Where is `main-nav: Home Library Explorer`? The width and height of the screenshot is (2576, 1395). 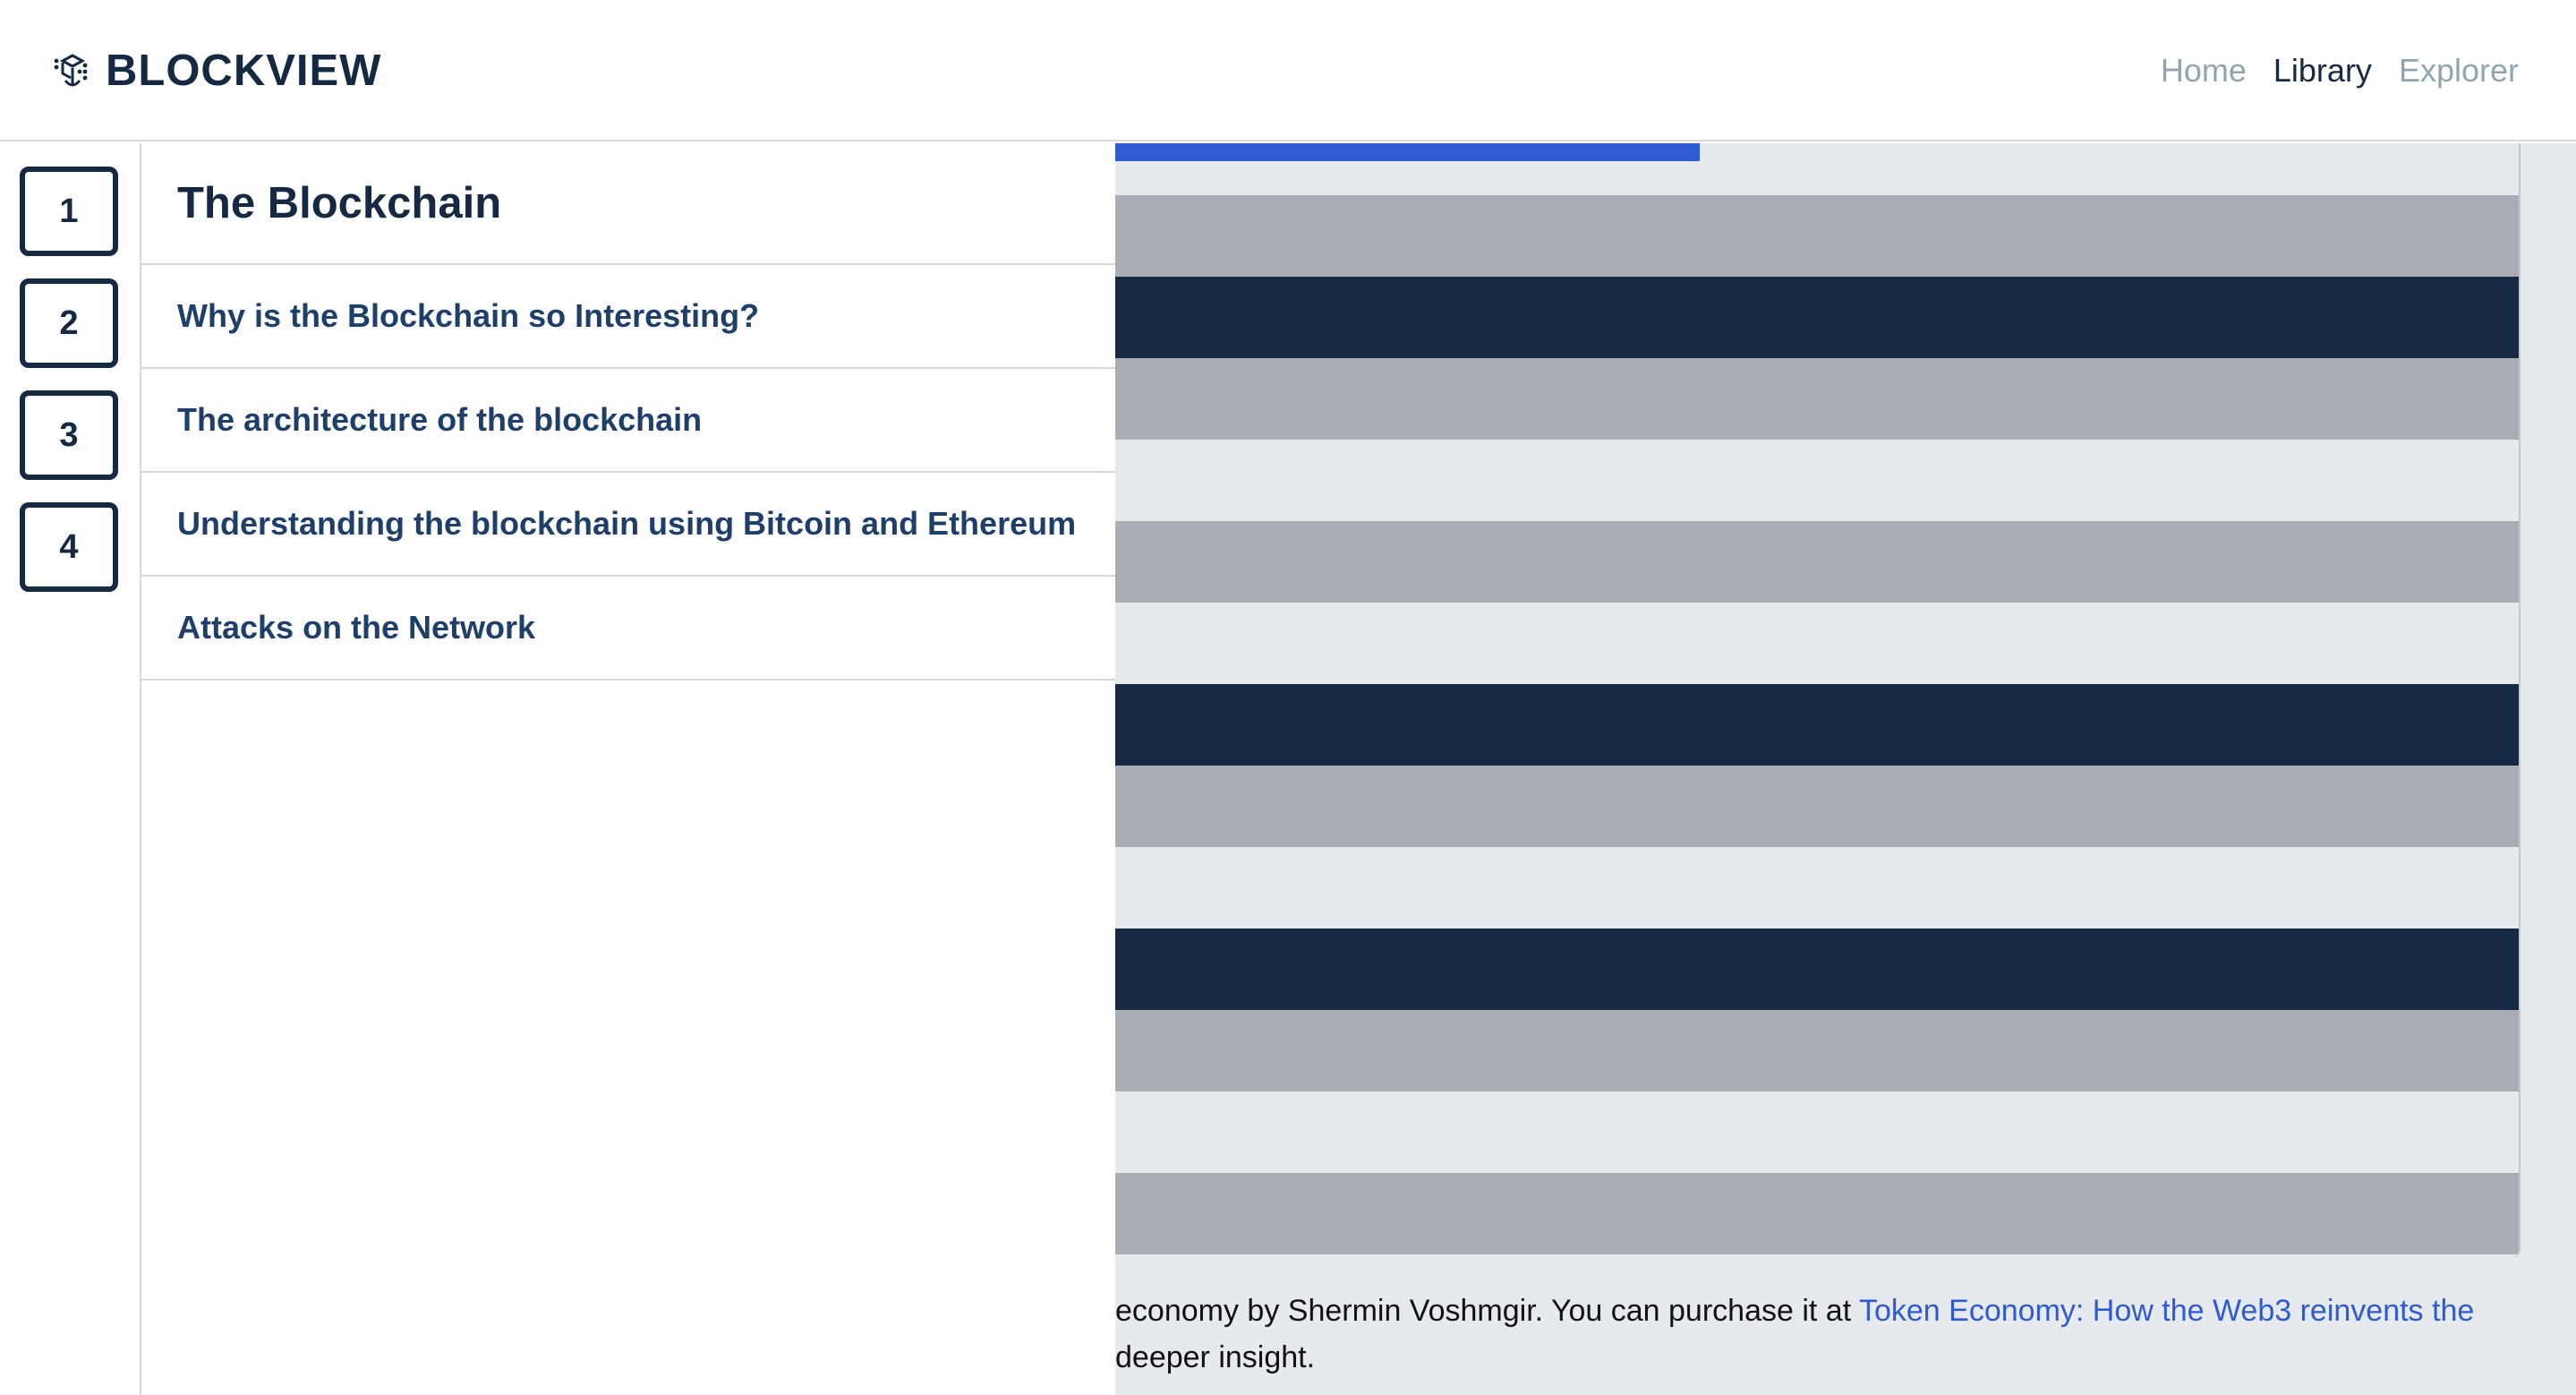
main-nav: Home Library Explorer is located at coordinates (2340, 71).